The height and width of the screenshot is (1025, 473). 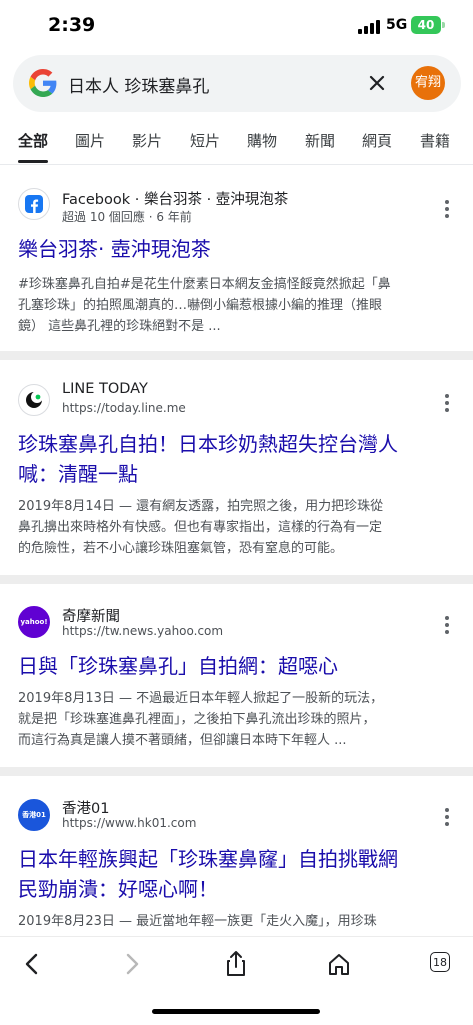 I want to click on result-source: LINE TODAY, so click(x=105, y=389).